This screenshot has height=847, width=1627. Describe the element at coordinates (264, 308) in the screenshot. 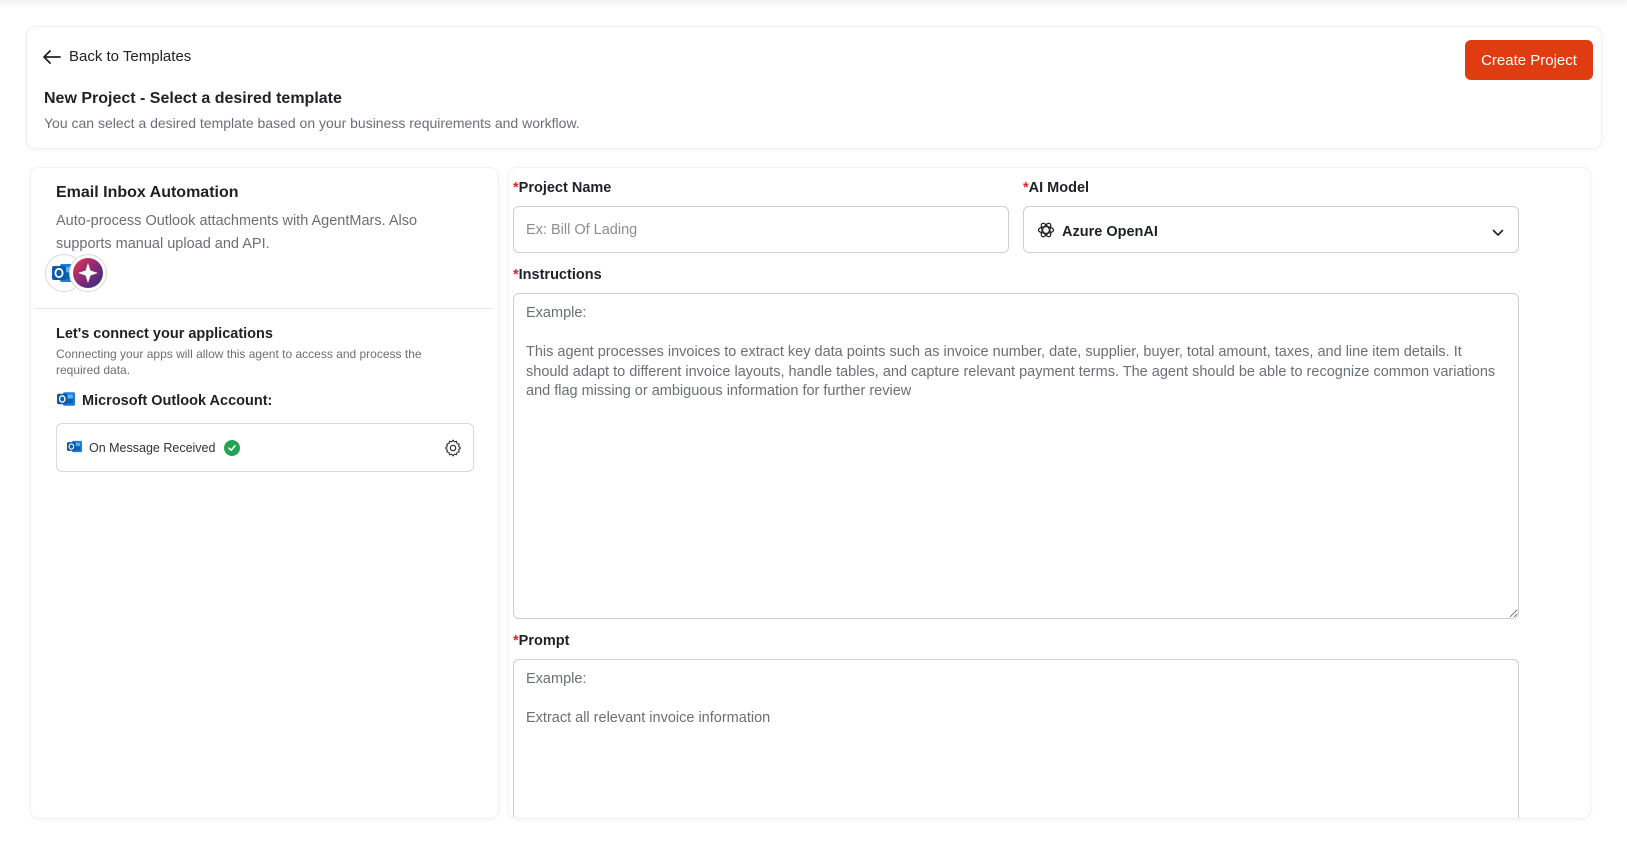

I see `divider` at that location.